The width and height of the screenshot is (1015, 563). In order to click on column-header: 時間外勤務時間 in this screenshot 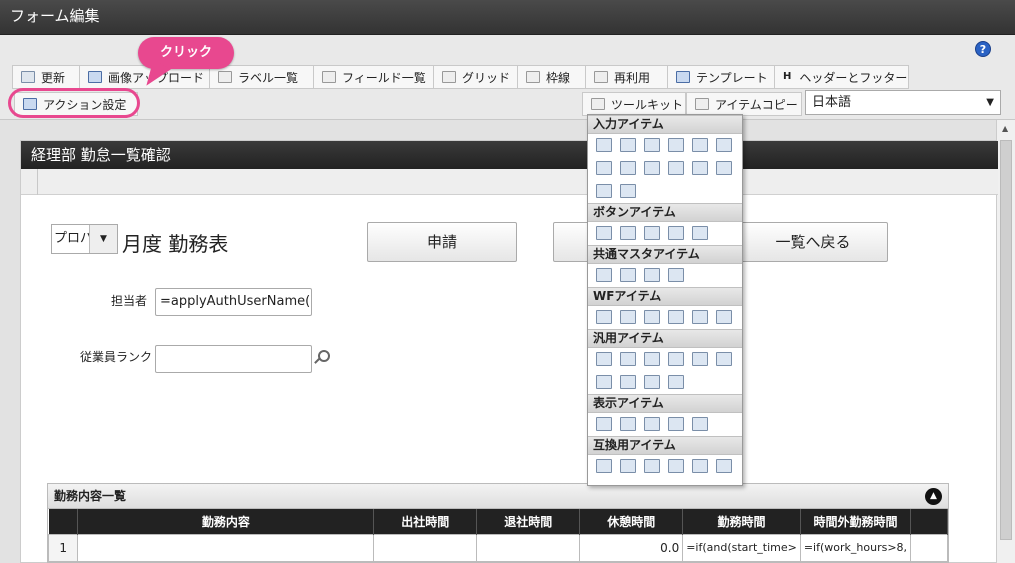, I will do `click(856, 521)`.